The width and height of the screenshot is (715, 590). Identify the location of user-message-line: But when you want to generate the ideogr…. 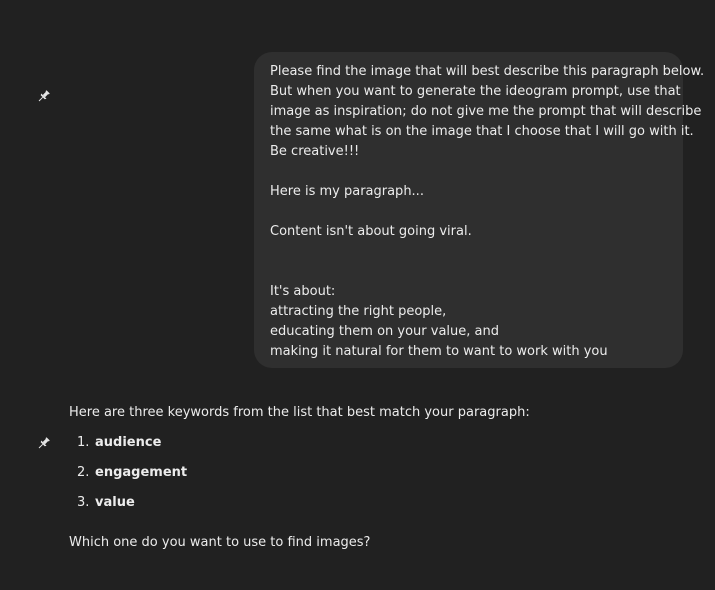
(475, 91).